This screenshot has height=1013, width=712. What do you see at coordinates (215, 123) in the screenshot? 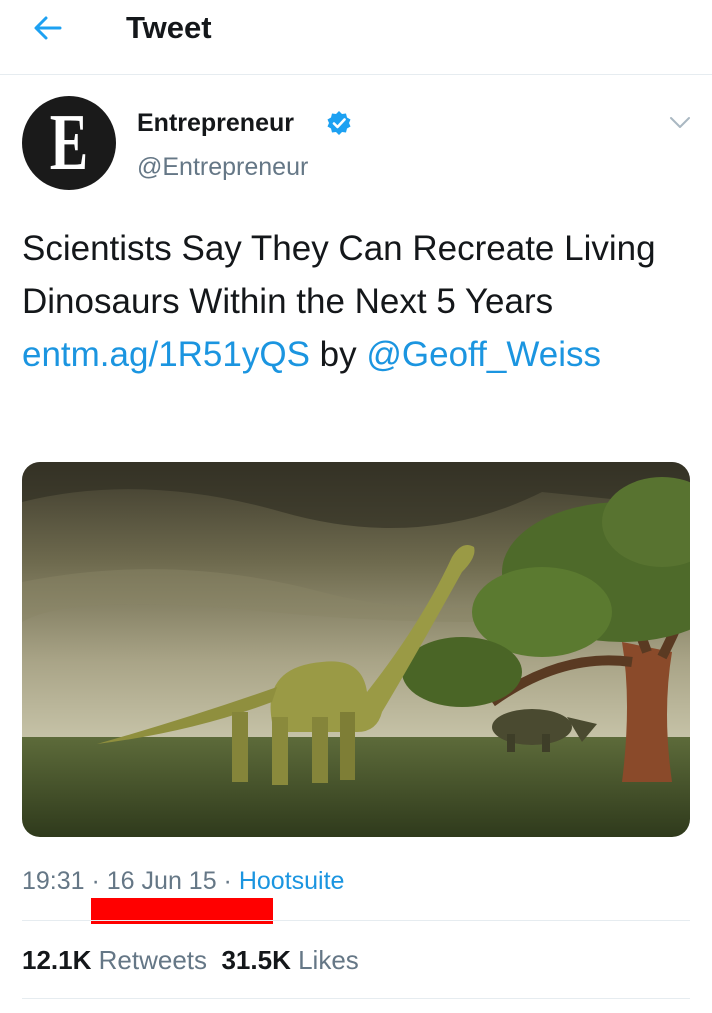
I see `author-name: Entrepreneur` at bounding box center [215, 123].